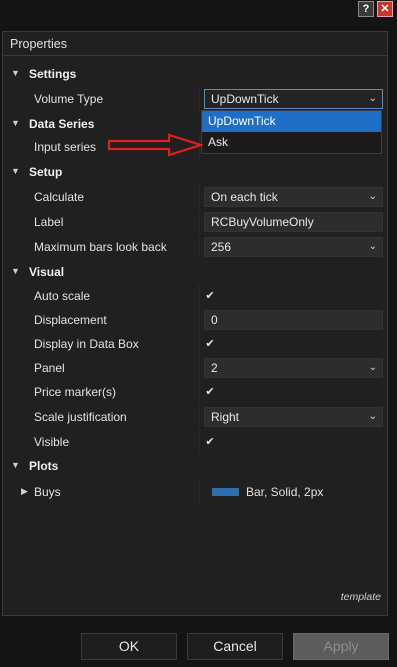 This screenshot has height=667, width=397. What do you see at coordinates (24, 491) in the screenshot?
I see `expand-caret-icon: ▶` at bounding box center [24, 491].